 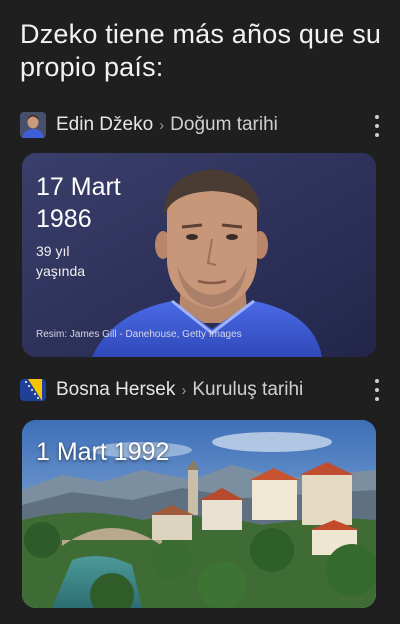 What do you see at coordinates (33, 390) in the screenshot?
I see `bosnia-flag-icon` at bounding box center [33, 390].